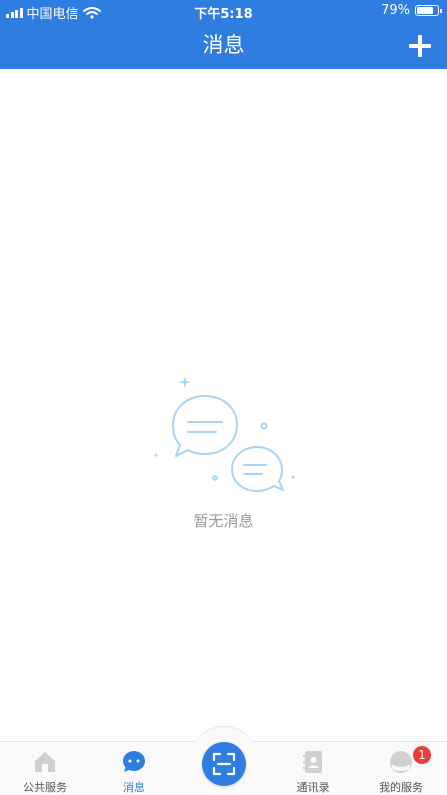  I want to click on tab-label: 通讯录, so click(313, 787).